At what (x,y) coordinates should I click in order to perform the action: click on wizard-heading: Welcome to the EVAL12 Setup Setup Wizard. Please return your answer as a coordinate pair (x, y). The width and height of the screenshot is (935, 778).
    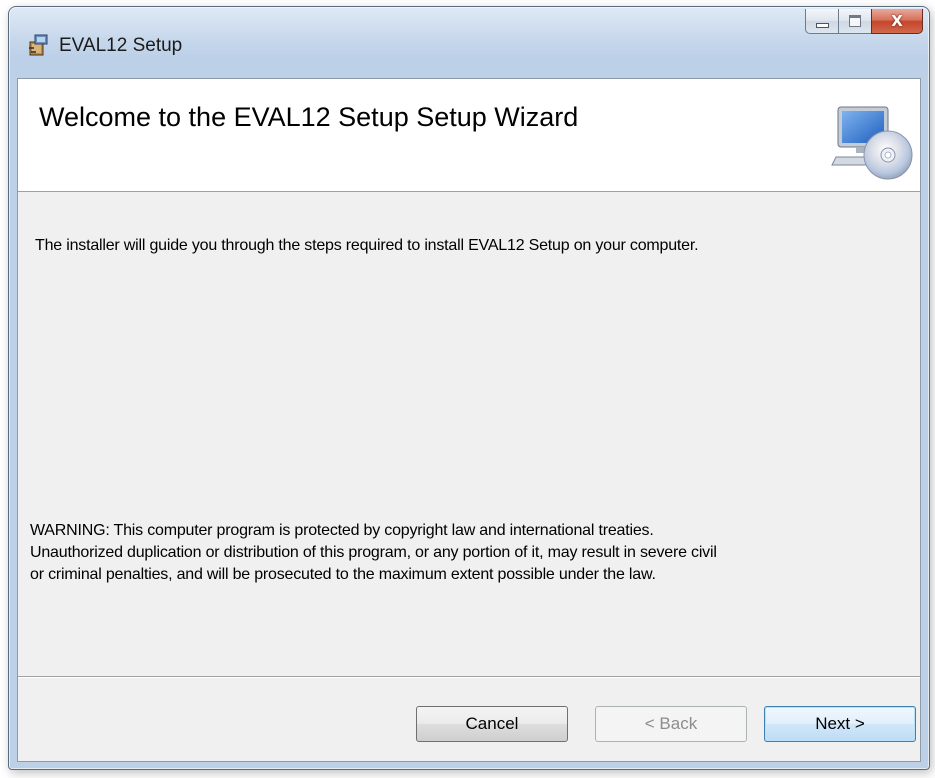
    Looking at the image, I should click on (309, 117).